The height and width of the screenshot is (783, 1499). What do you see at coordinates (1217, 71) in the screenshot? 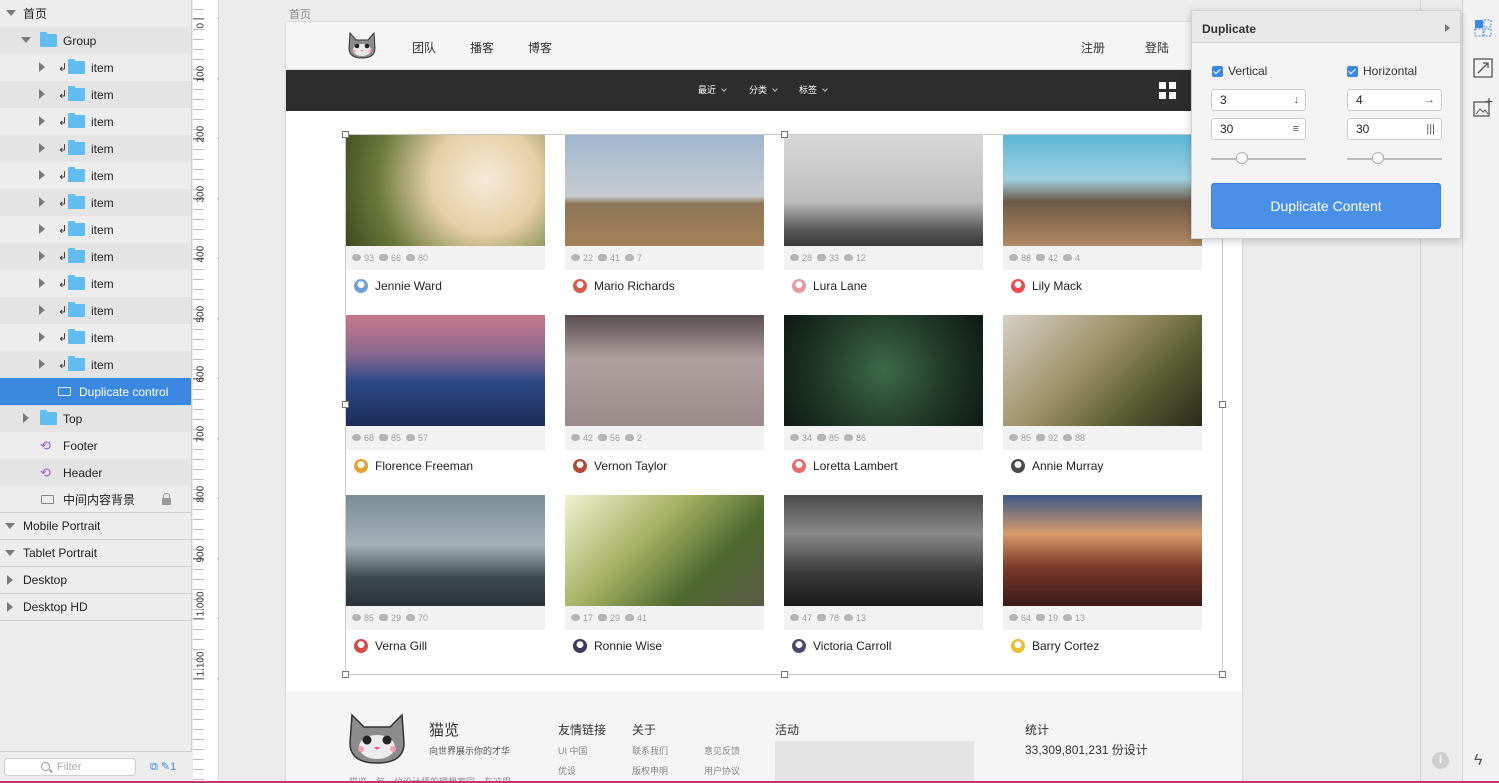
I see `vertical-checkbox` at bounding box center [1217, 71].